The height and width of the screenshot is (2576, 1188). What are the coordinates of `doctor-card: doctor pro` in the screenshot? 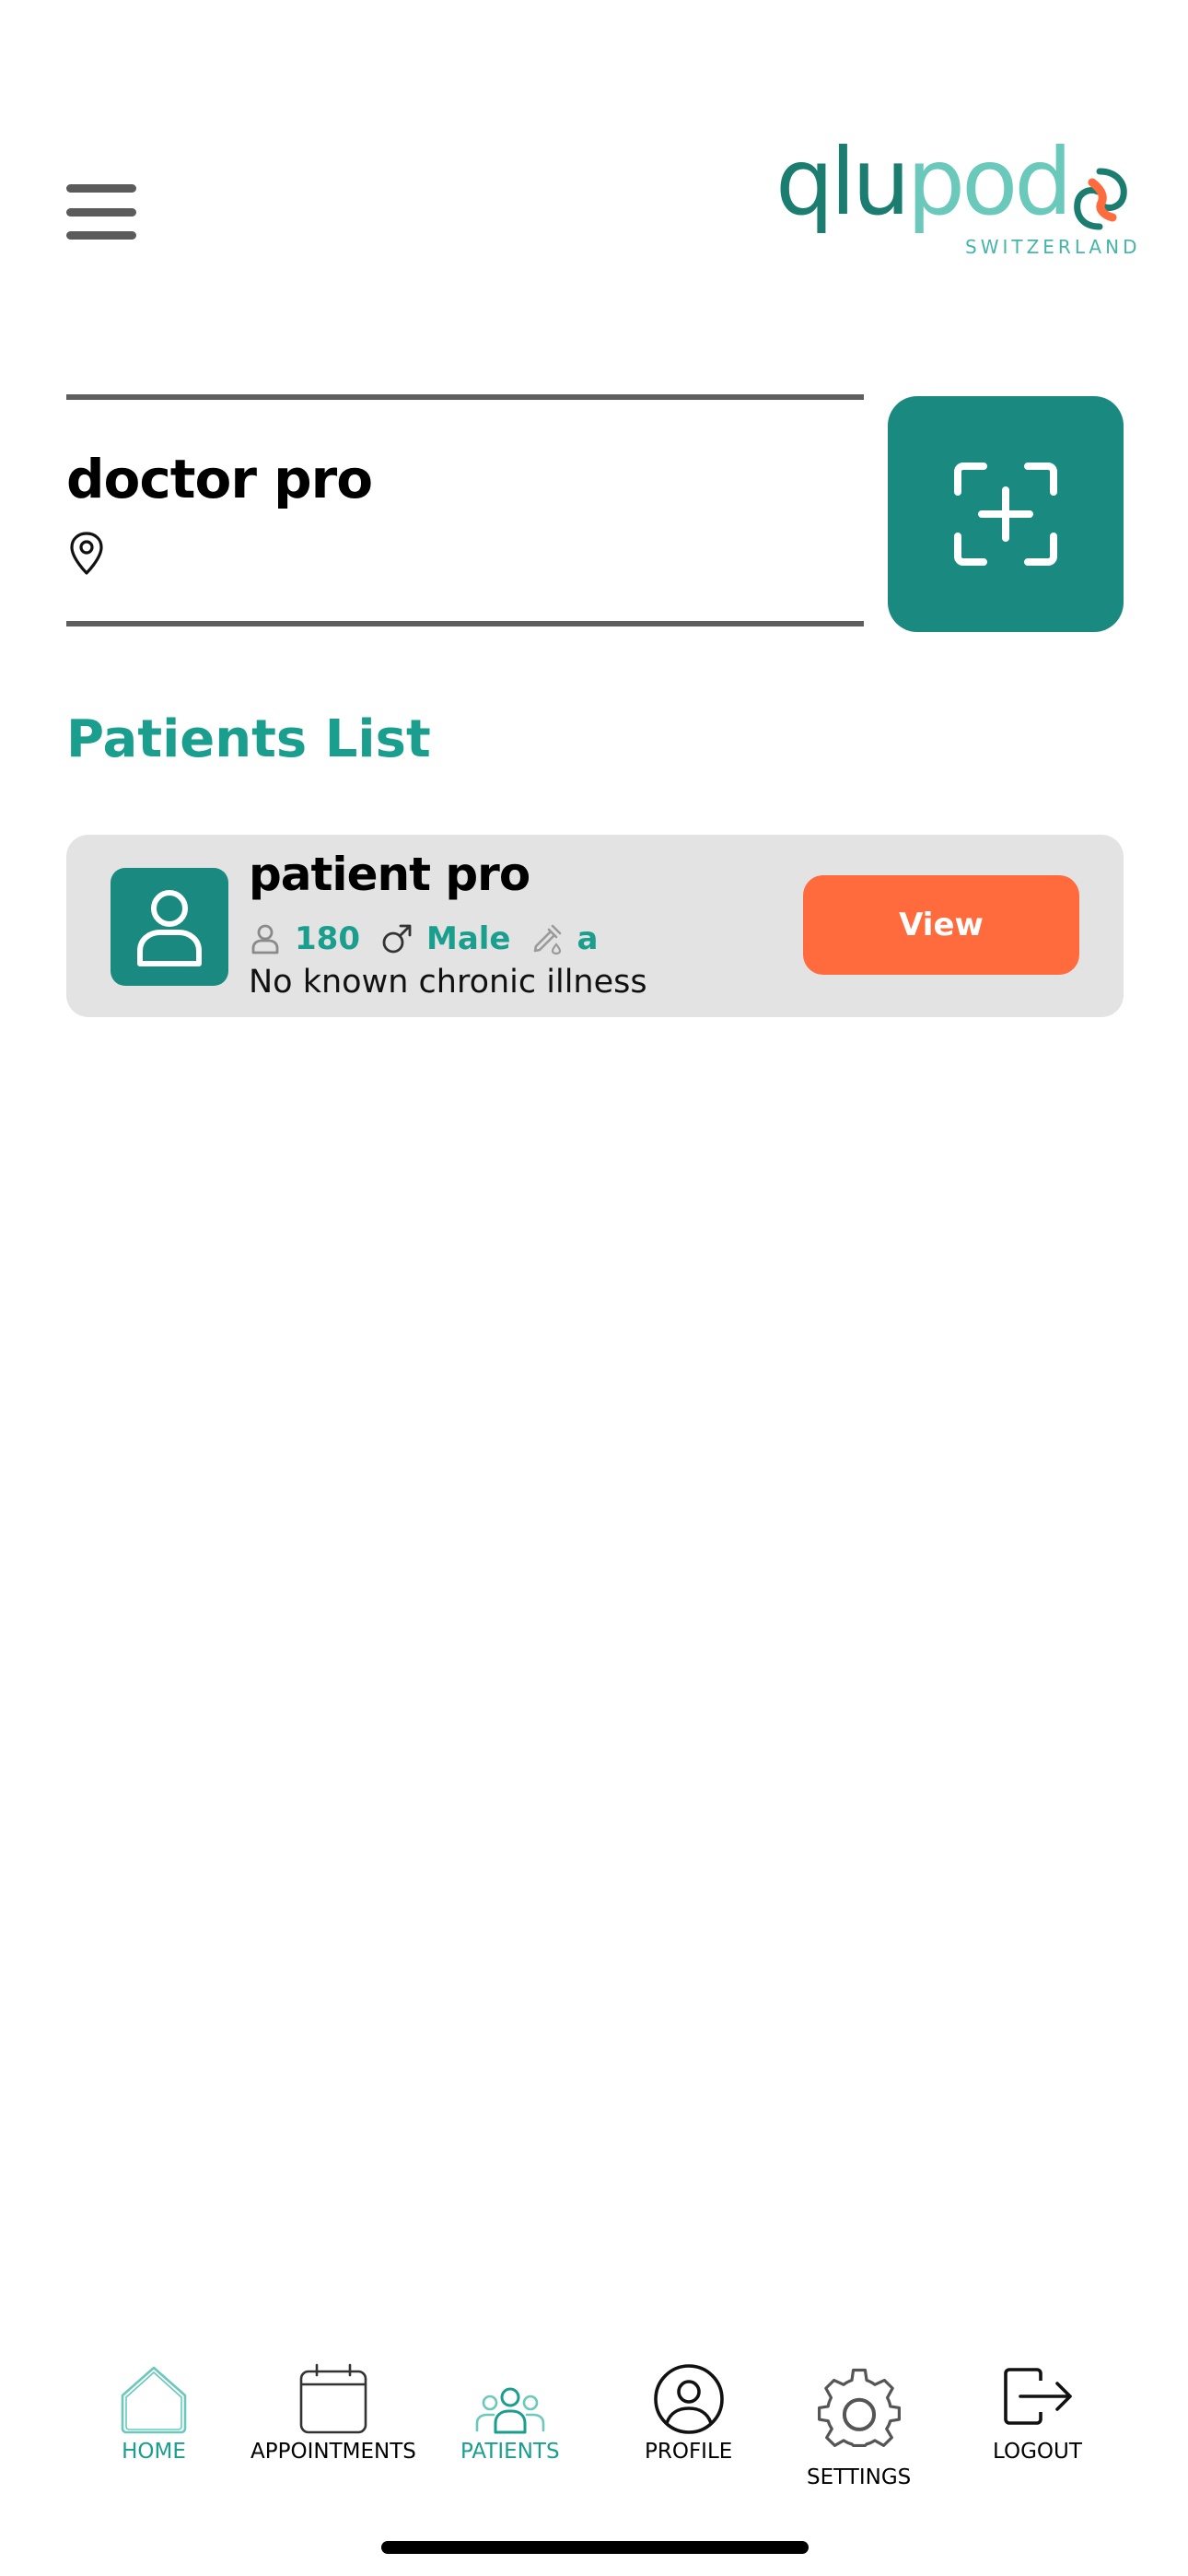 It's located at (465, 510).